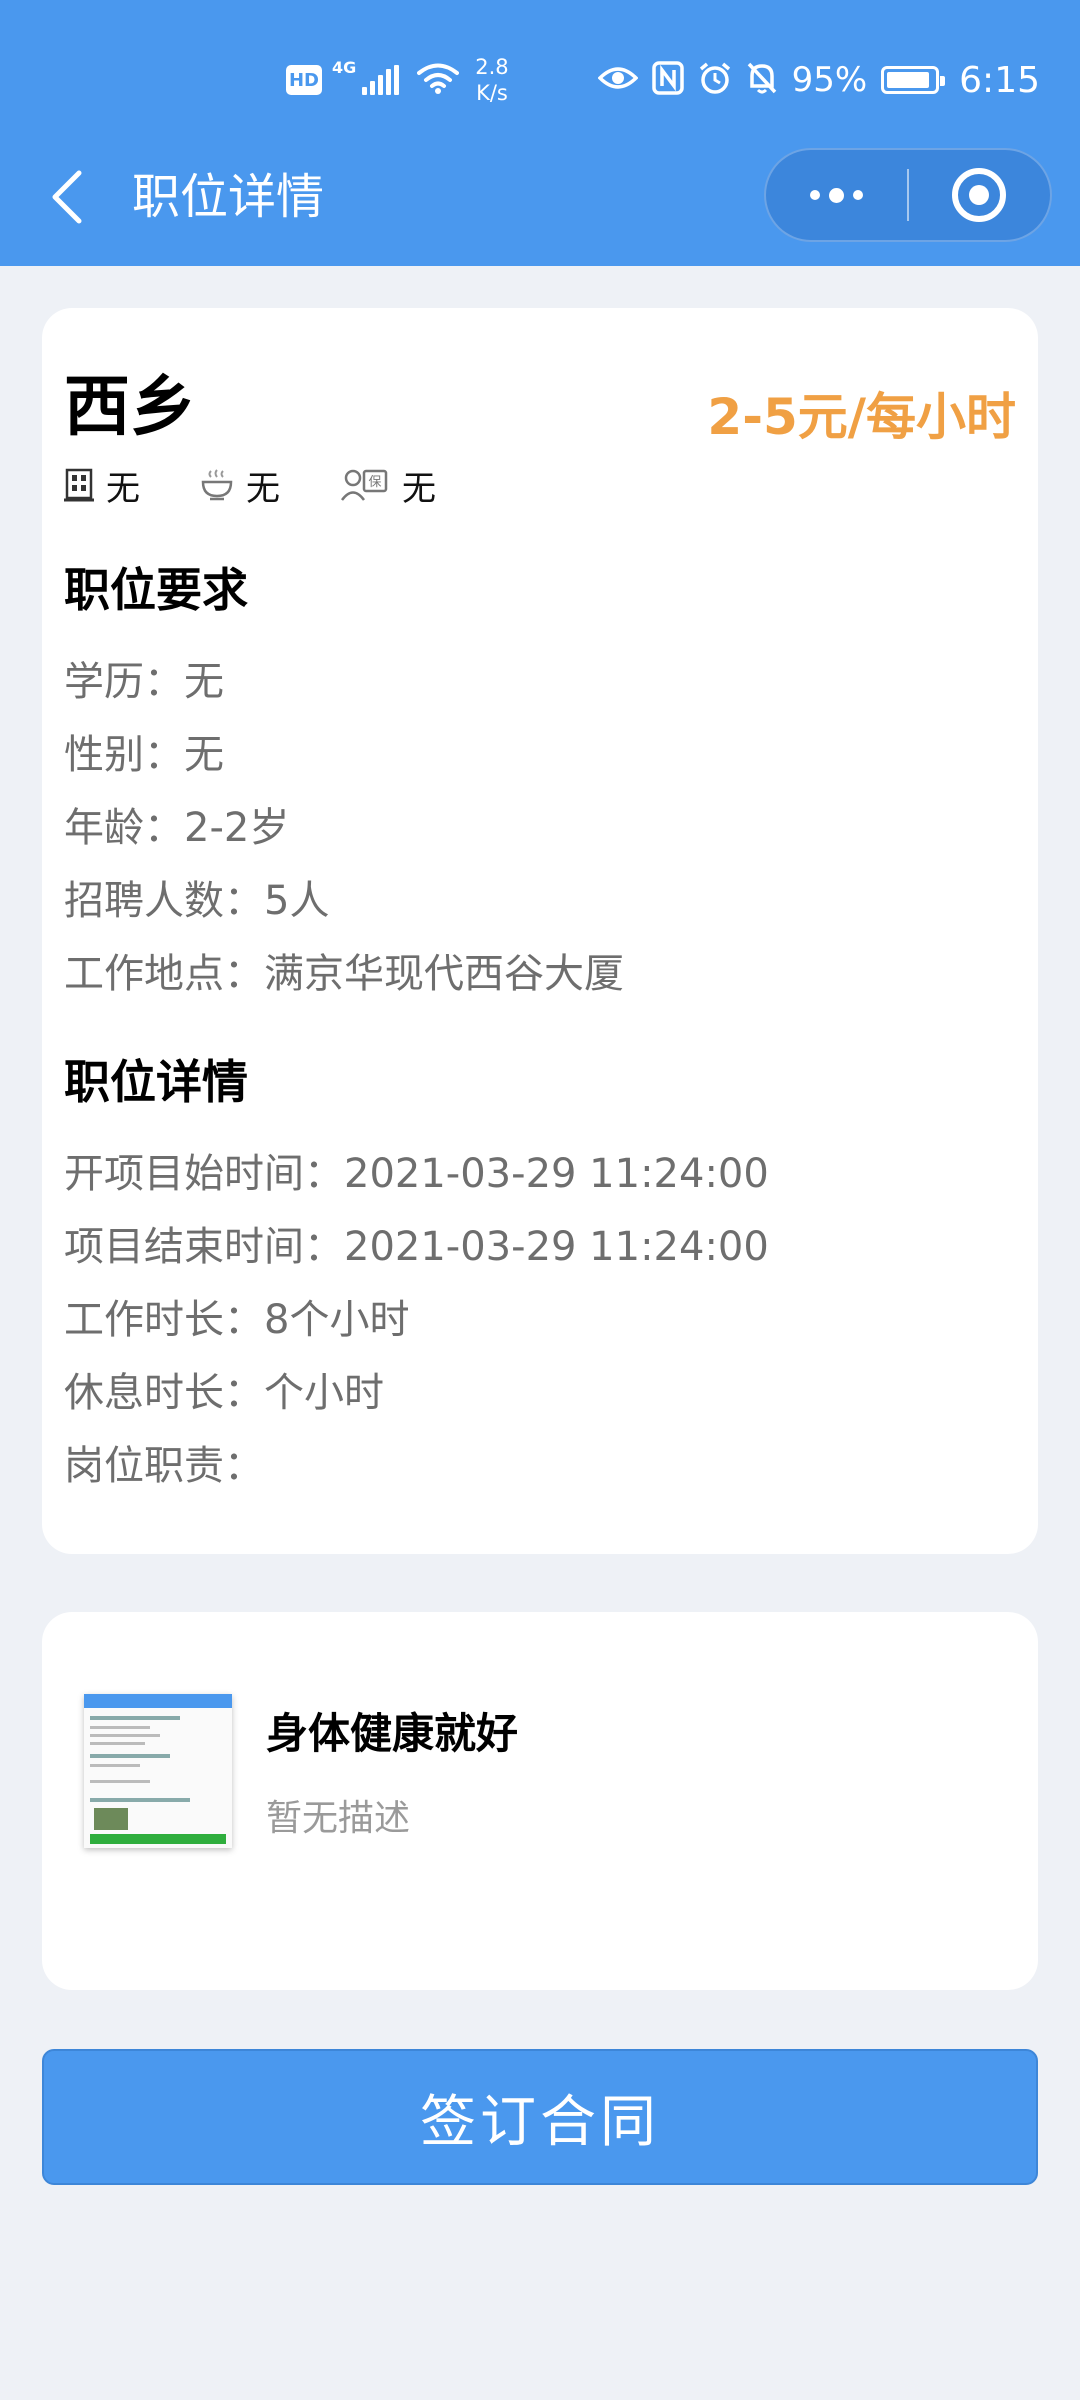 This screenshot has width=1080, height=2400. What do you see at coordinates (618, 80) in the screenshot?
I see `eye-icon` at bounding box center [618, 80].